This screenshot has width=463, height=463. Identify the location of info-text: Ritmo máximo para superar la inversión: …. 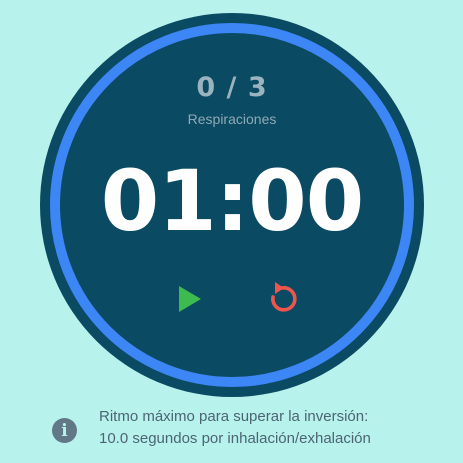
(279, 428).